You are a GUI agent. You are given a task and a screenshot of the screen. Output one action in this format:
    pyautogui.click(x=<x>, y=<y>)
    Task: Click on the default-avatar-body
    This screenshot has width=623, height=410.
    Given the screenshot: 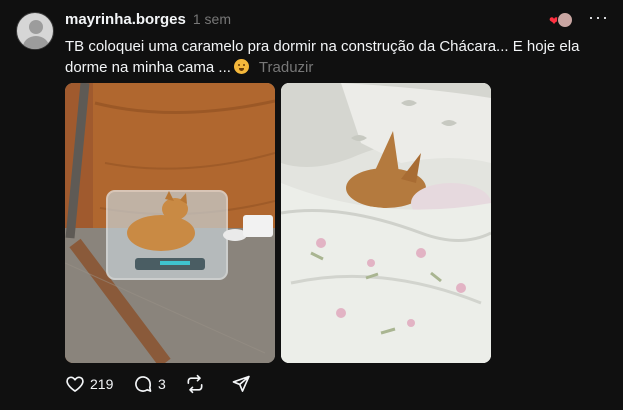 What is the action you would take?
    pyautogui.click(x=36, y=42)
    